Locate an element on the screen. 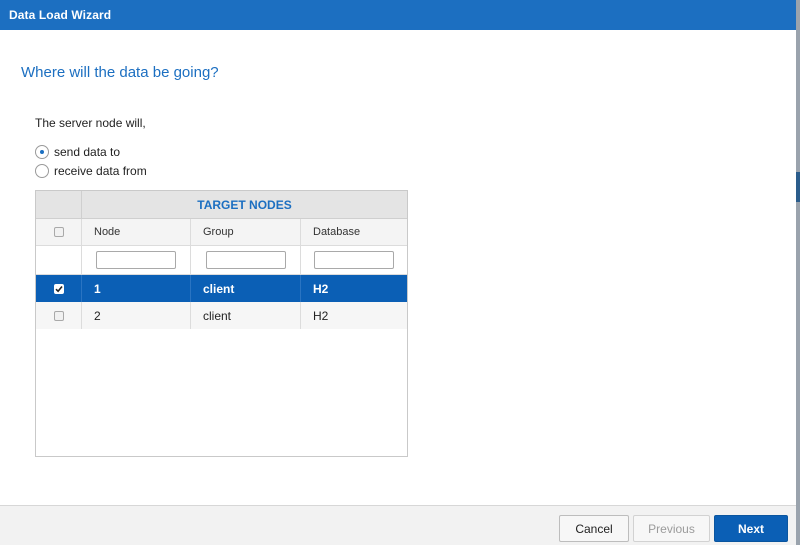  column-header-node: Node is located at coordinates (135, 232).